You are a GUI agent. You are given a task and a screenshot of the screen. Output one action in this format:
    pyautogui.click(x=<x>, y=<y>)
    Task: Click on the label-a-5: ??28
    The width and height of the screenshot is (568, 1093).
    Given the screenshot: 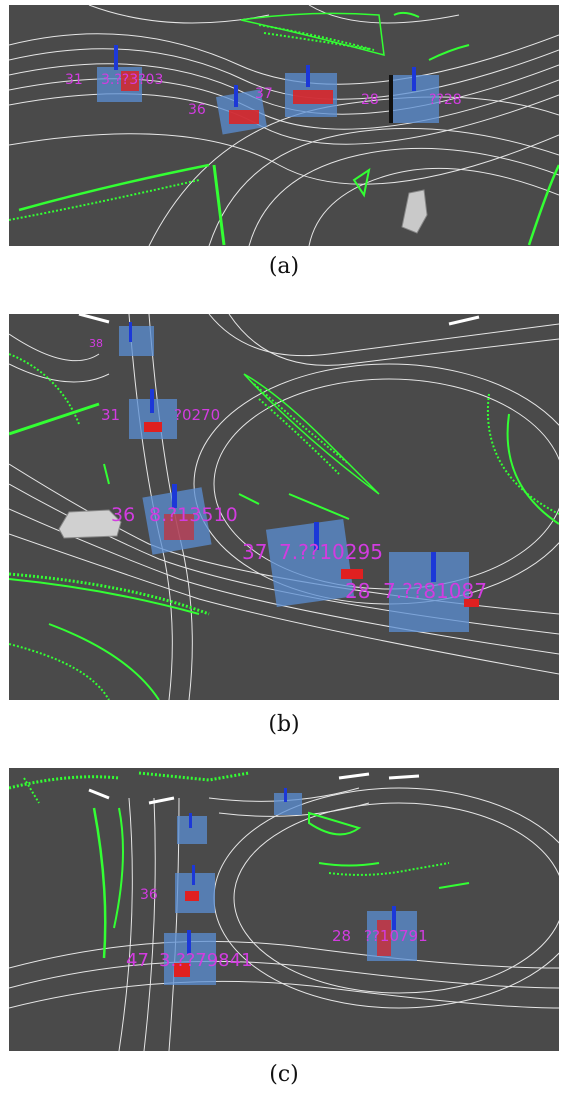 What is the action you would take?
    pyautogui.click(x=445, y=100)
    